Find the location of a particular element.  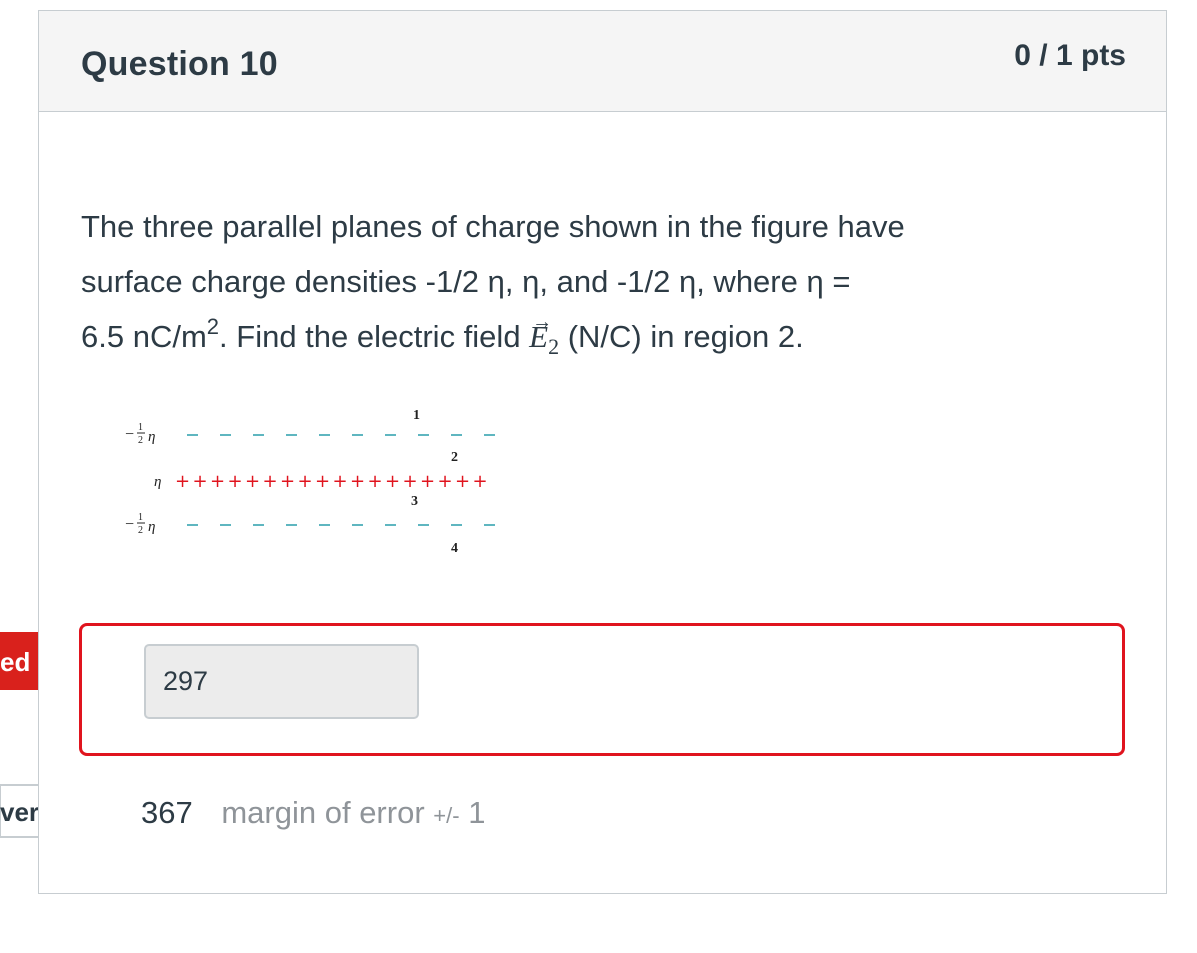

plane-bot-eta: η is located at coordinates (151, 527).